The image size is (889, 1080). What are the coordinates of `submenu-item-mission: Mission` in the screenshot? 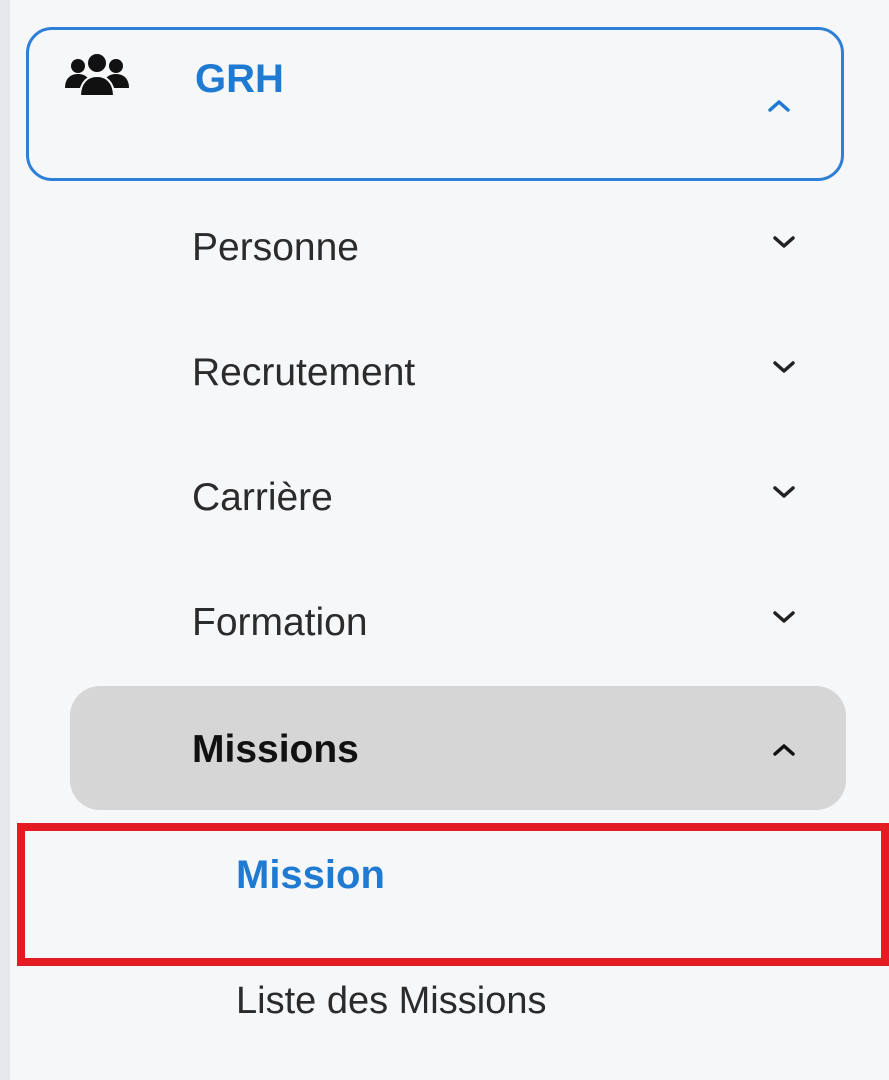 It's located at (310, 875).